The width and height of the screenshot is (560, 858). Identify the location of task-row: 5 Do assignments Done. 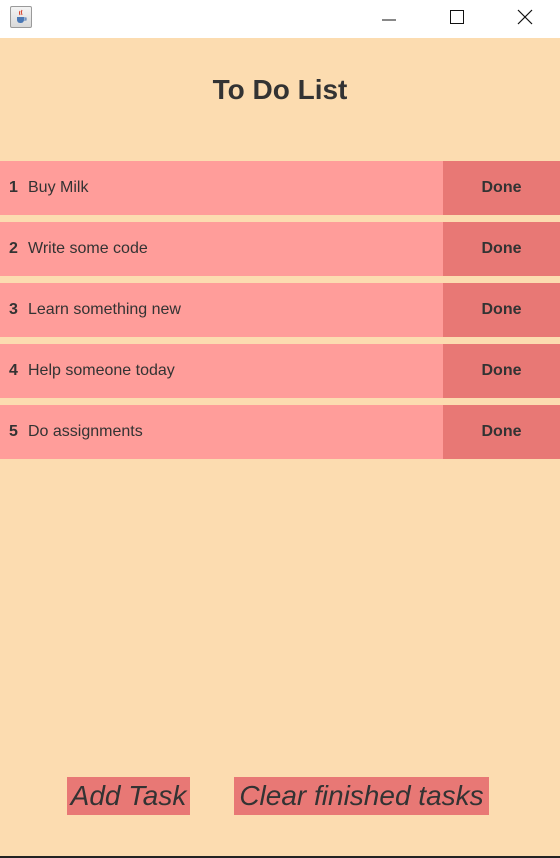
(280, 432).